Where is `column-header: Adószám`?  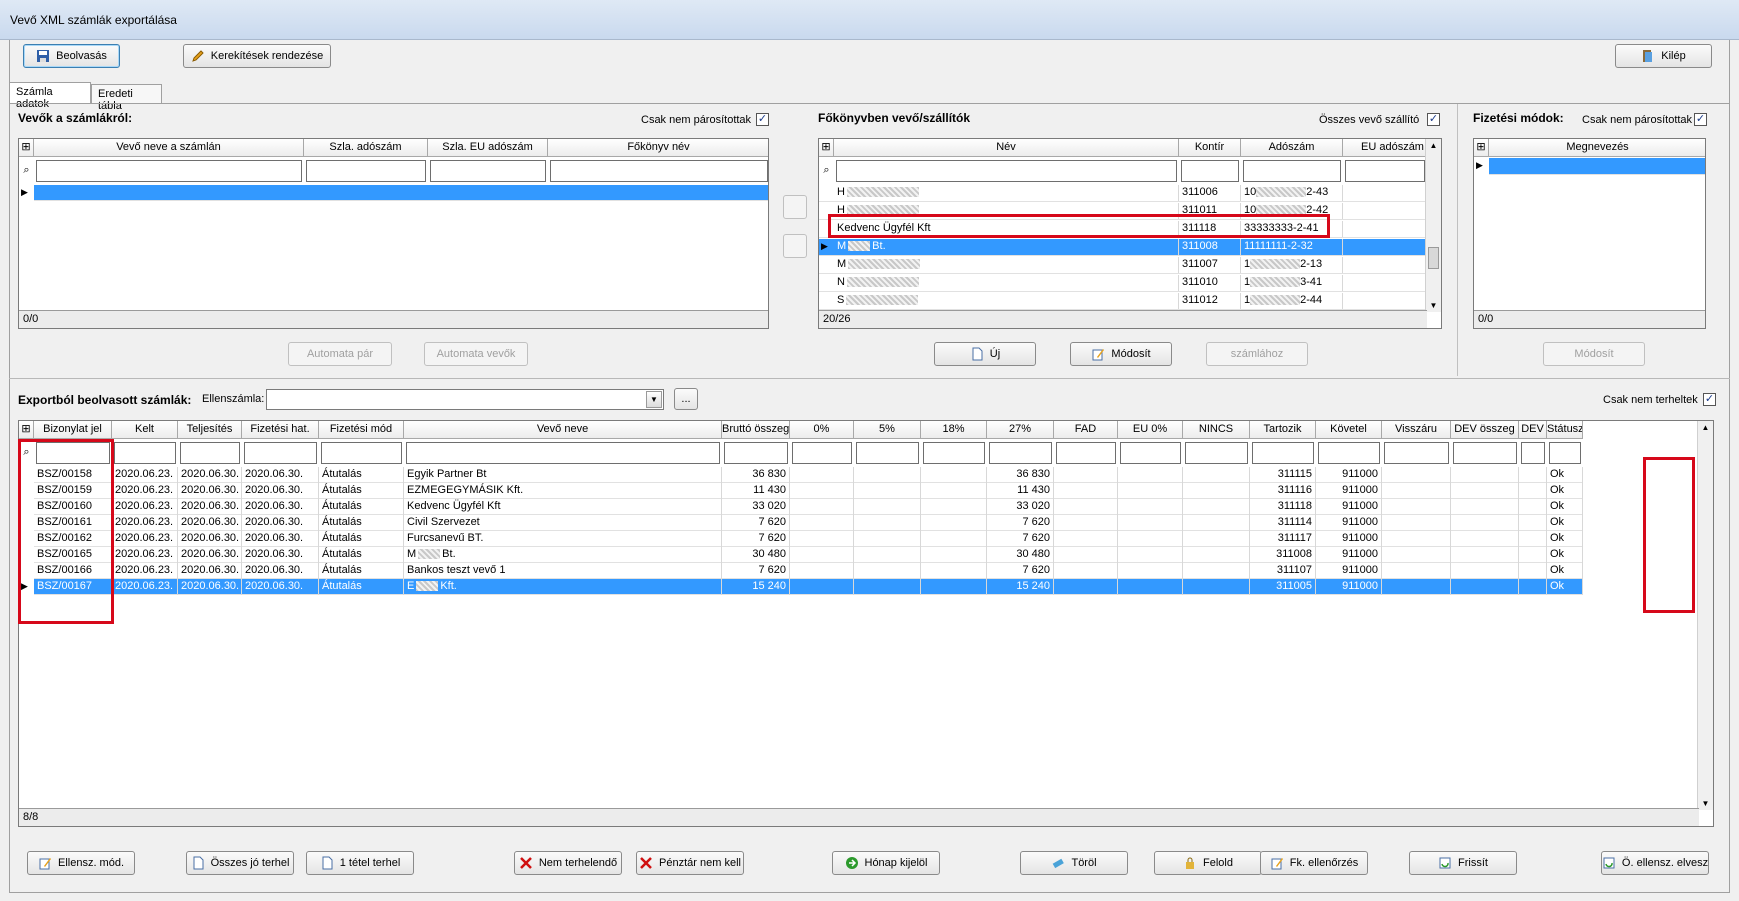
column-header: Adószám is located at coordinates (1292, 148).